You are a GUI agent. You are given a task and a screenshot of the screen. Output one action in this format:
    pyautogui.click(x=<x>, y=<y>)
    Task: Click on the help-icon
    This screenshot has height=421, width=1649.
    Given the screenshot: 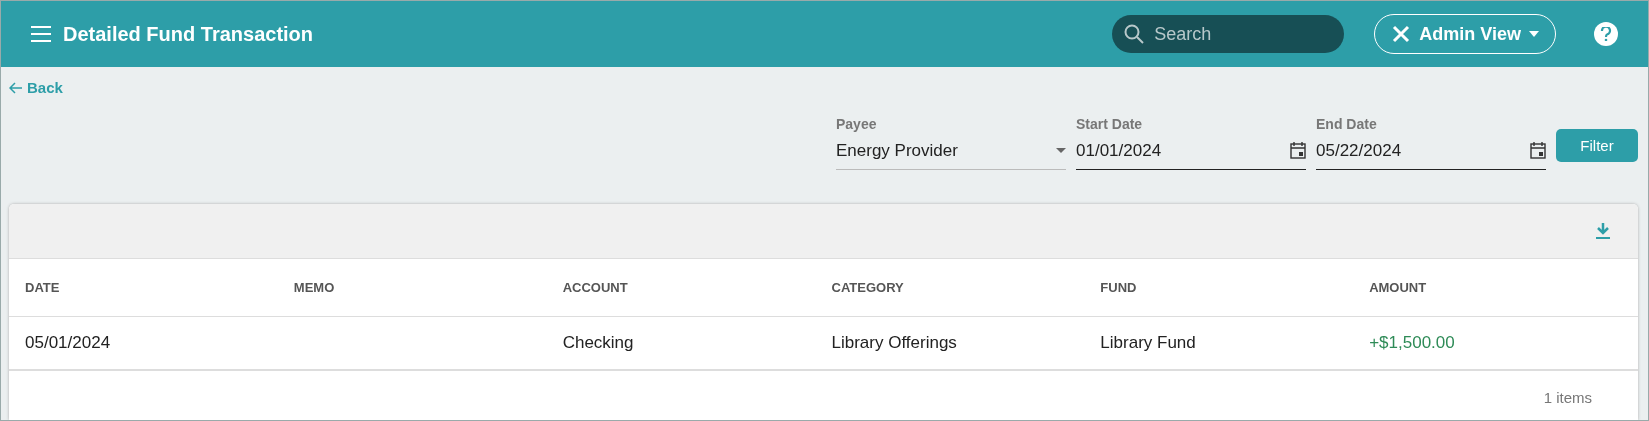 What is the action you would take?
    pyautogui.click(x=1606, y=34)
    